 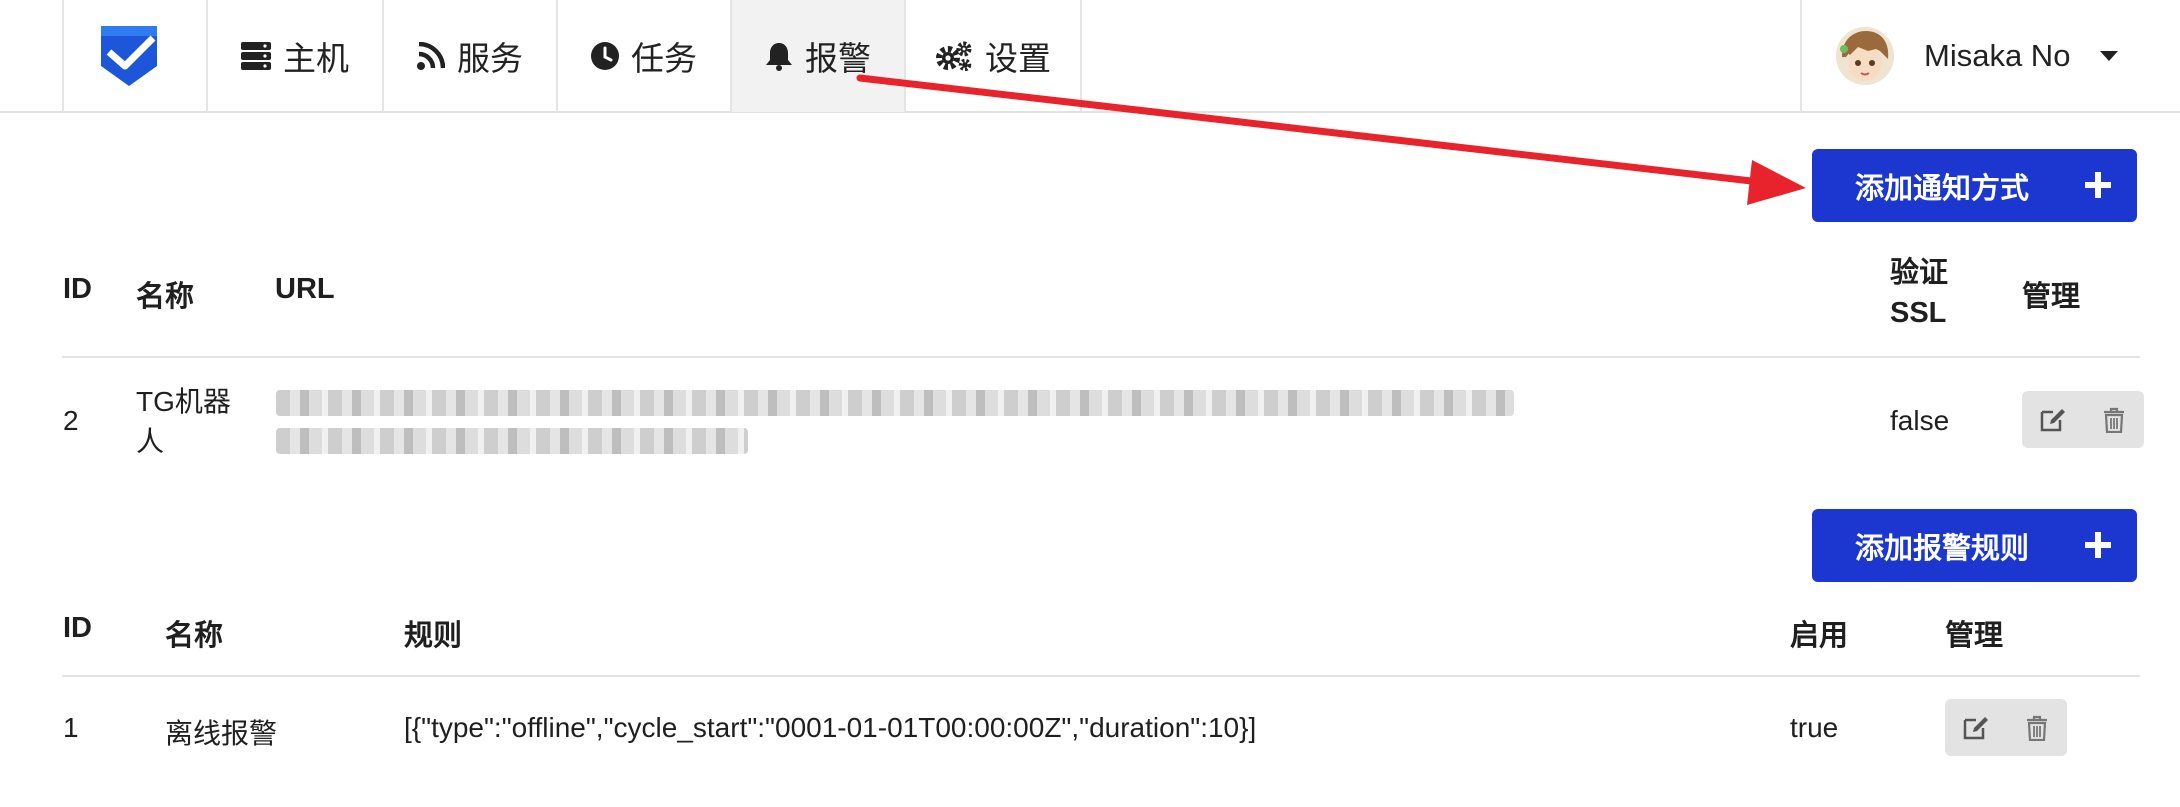 I want to click on top-navbar: 主机 服务 任务 报警 设置 Misaka No, so click(x=1090, y=56).